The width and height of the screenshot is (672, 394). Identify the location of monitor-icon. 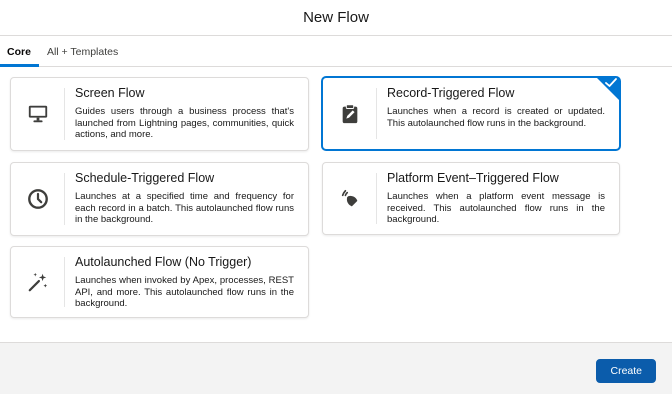
(37, 114).